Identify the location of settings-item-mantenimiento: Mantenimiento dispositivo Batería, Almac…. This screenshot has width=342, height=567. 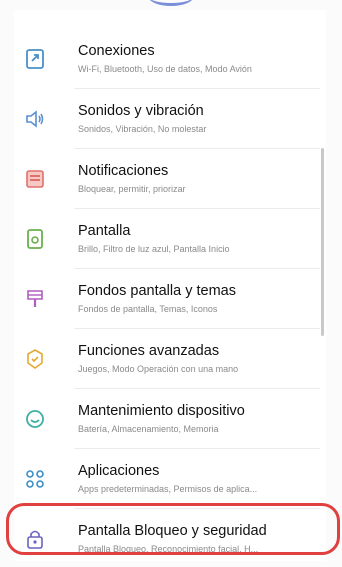
(170, 420).